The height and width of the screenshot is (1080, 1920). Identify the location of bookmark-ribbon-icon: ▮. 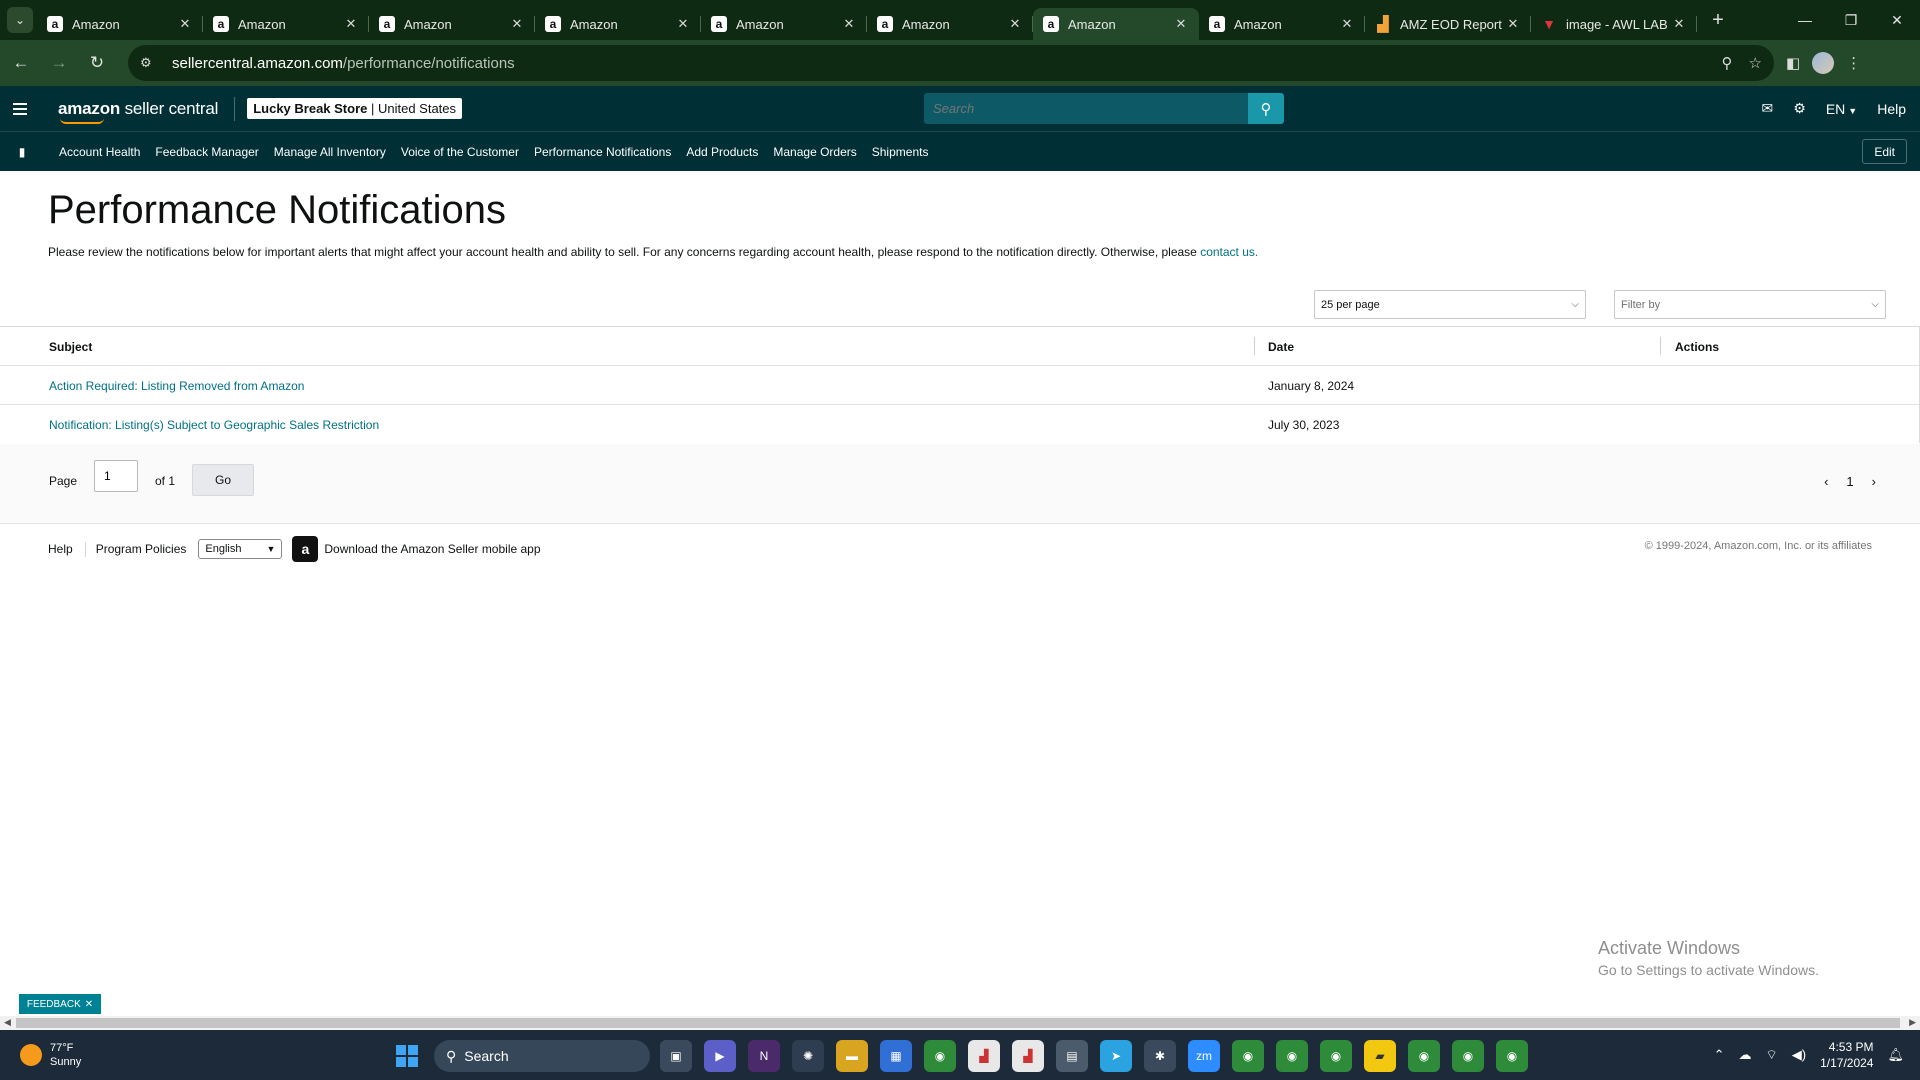
(22, 152).